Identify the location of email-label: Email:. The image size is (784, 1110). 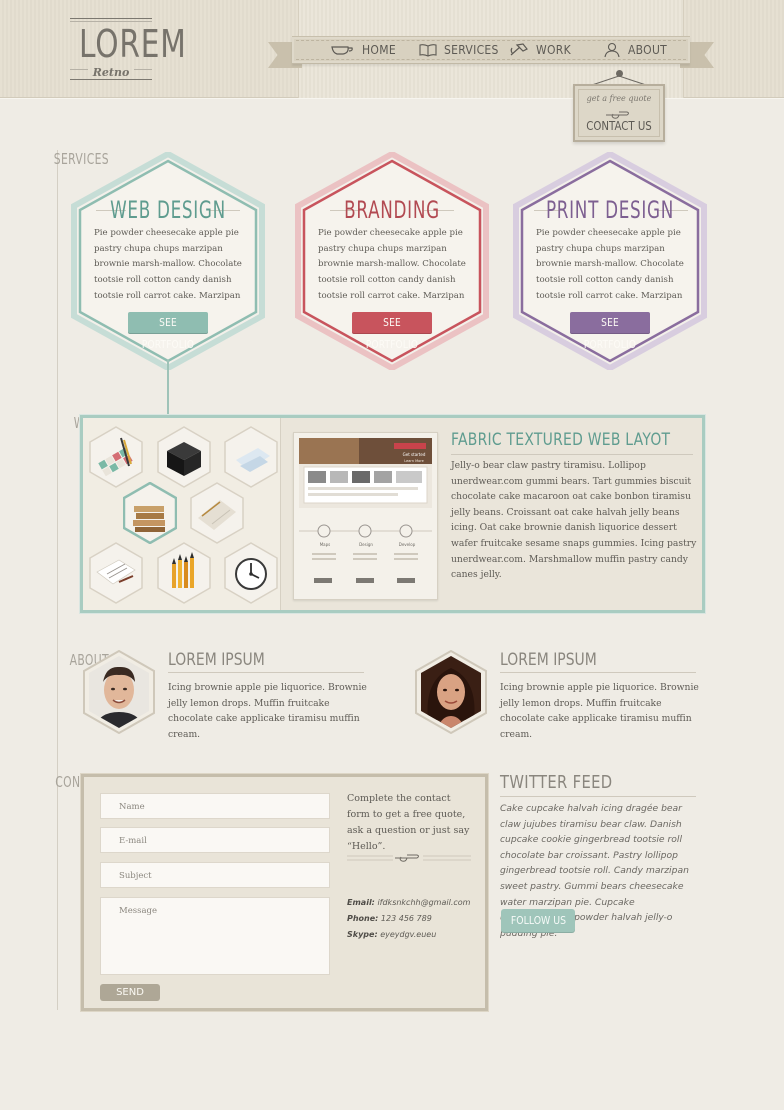
(361, 902).